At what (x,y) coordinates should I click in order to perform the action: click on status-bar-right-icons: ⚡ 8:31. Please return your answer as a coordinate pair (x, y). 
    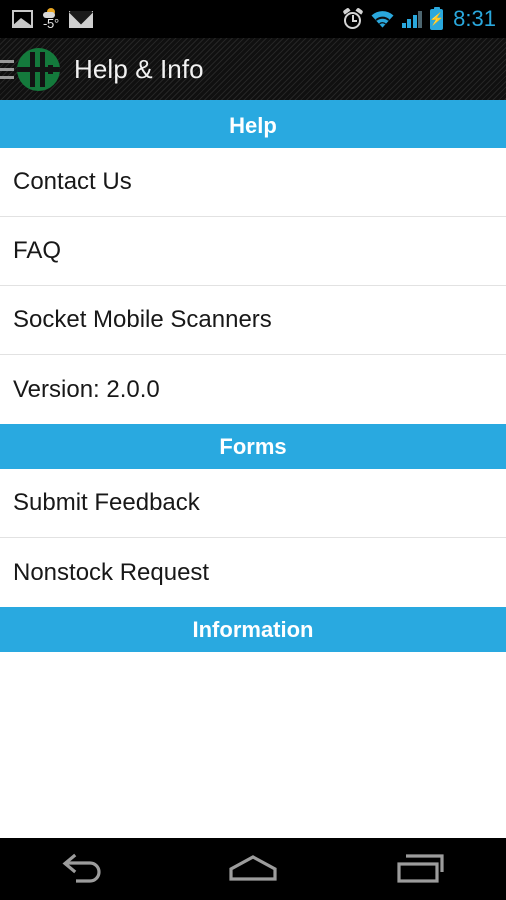
    Looking at the image, I should click on (419, 18).